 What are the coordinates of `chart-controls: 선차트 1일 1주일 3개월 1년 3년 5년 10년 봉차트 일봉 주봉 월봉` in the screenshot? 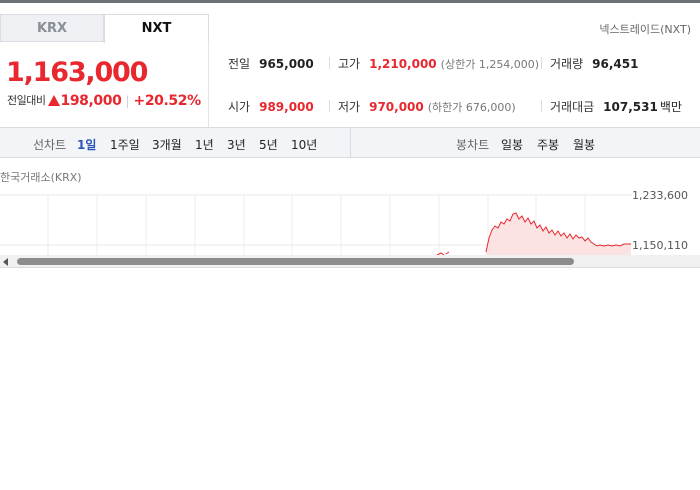 It's located at (350, 142).